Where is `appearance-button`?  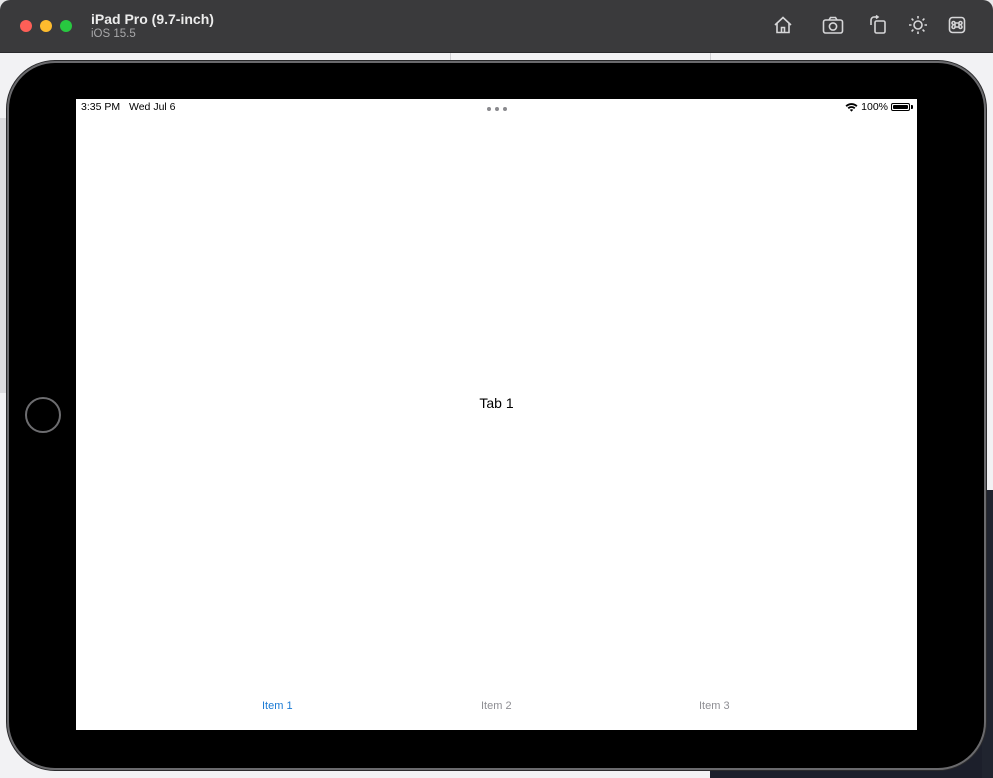 appearance-button is located at coordinates (918, 25).